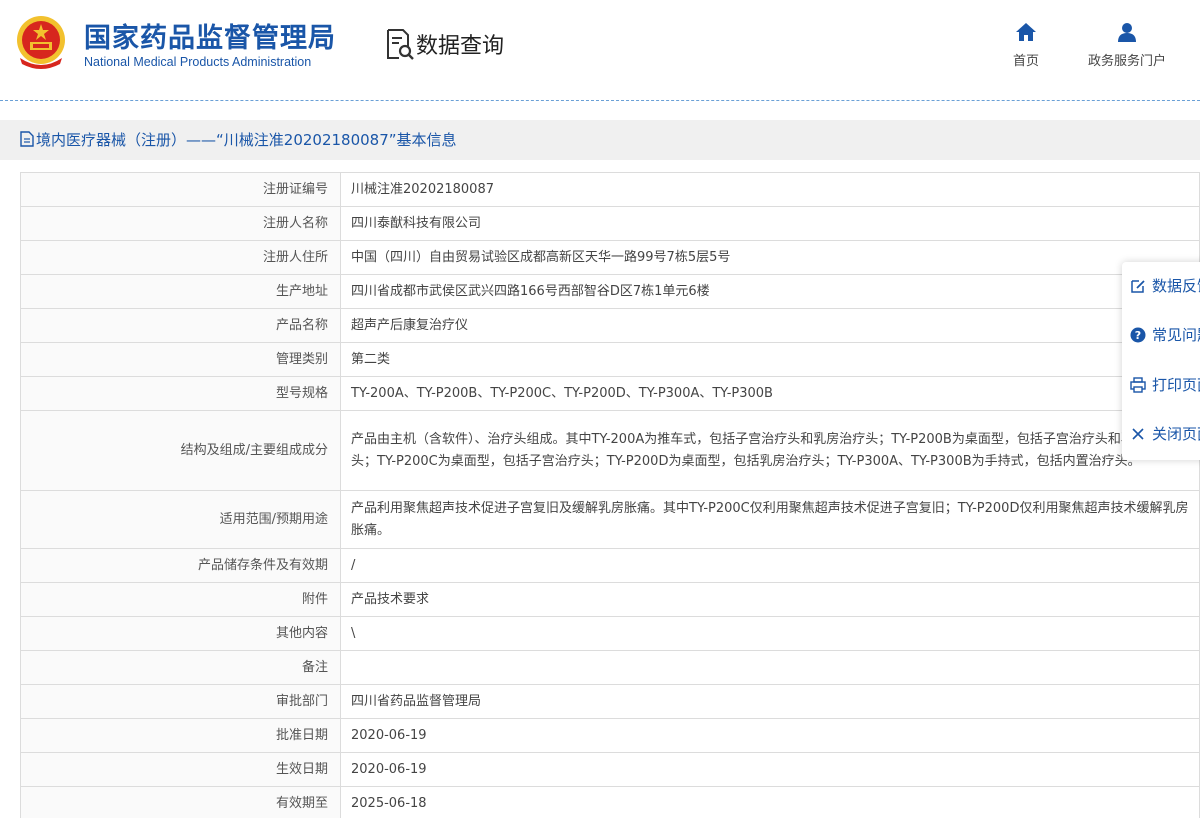 The image size is (1200, 818). What do you see at coordinates (41, 42) in the screenshot?
I see `national-emblem-icon` at bounding box center [41, 42].